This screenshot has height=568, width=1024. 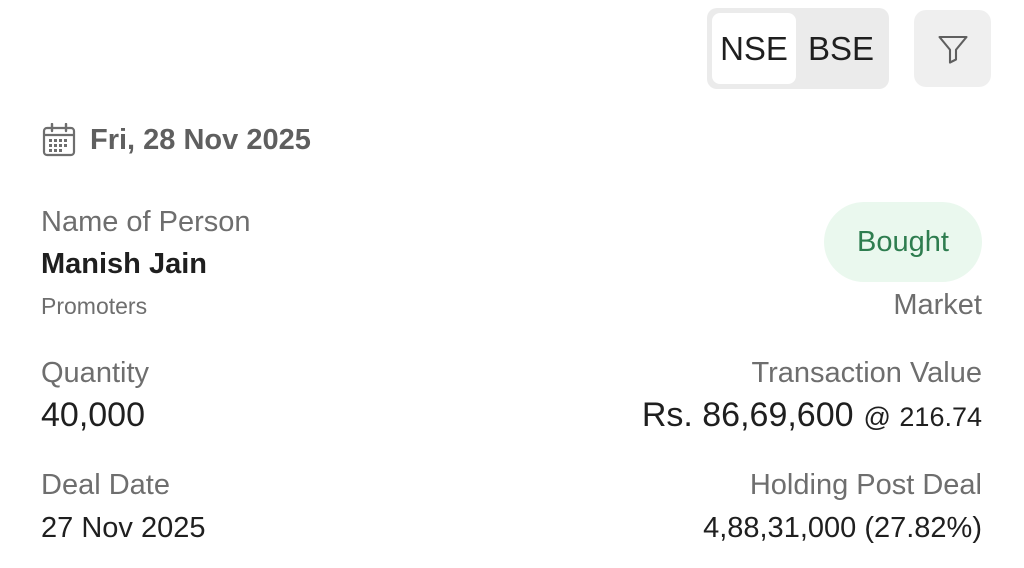 I want to click on exchange-option-bse: BSE, so click(x=841, y=48).